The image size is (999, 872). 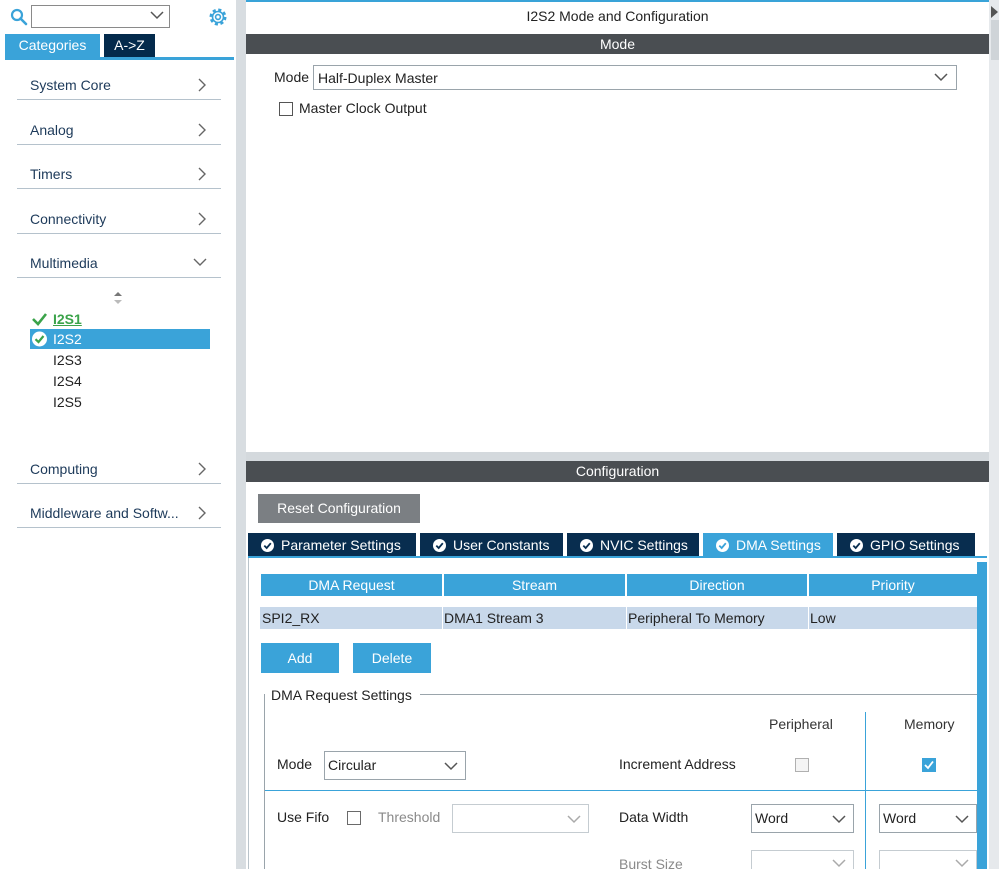 I want to click on table-header-dma-request: DMA Request, so click(x=352, y=585).